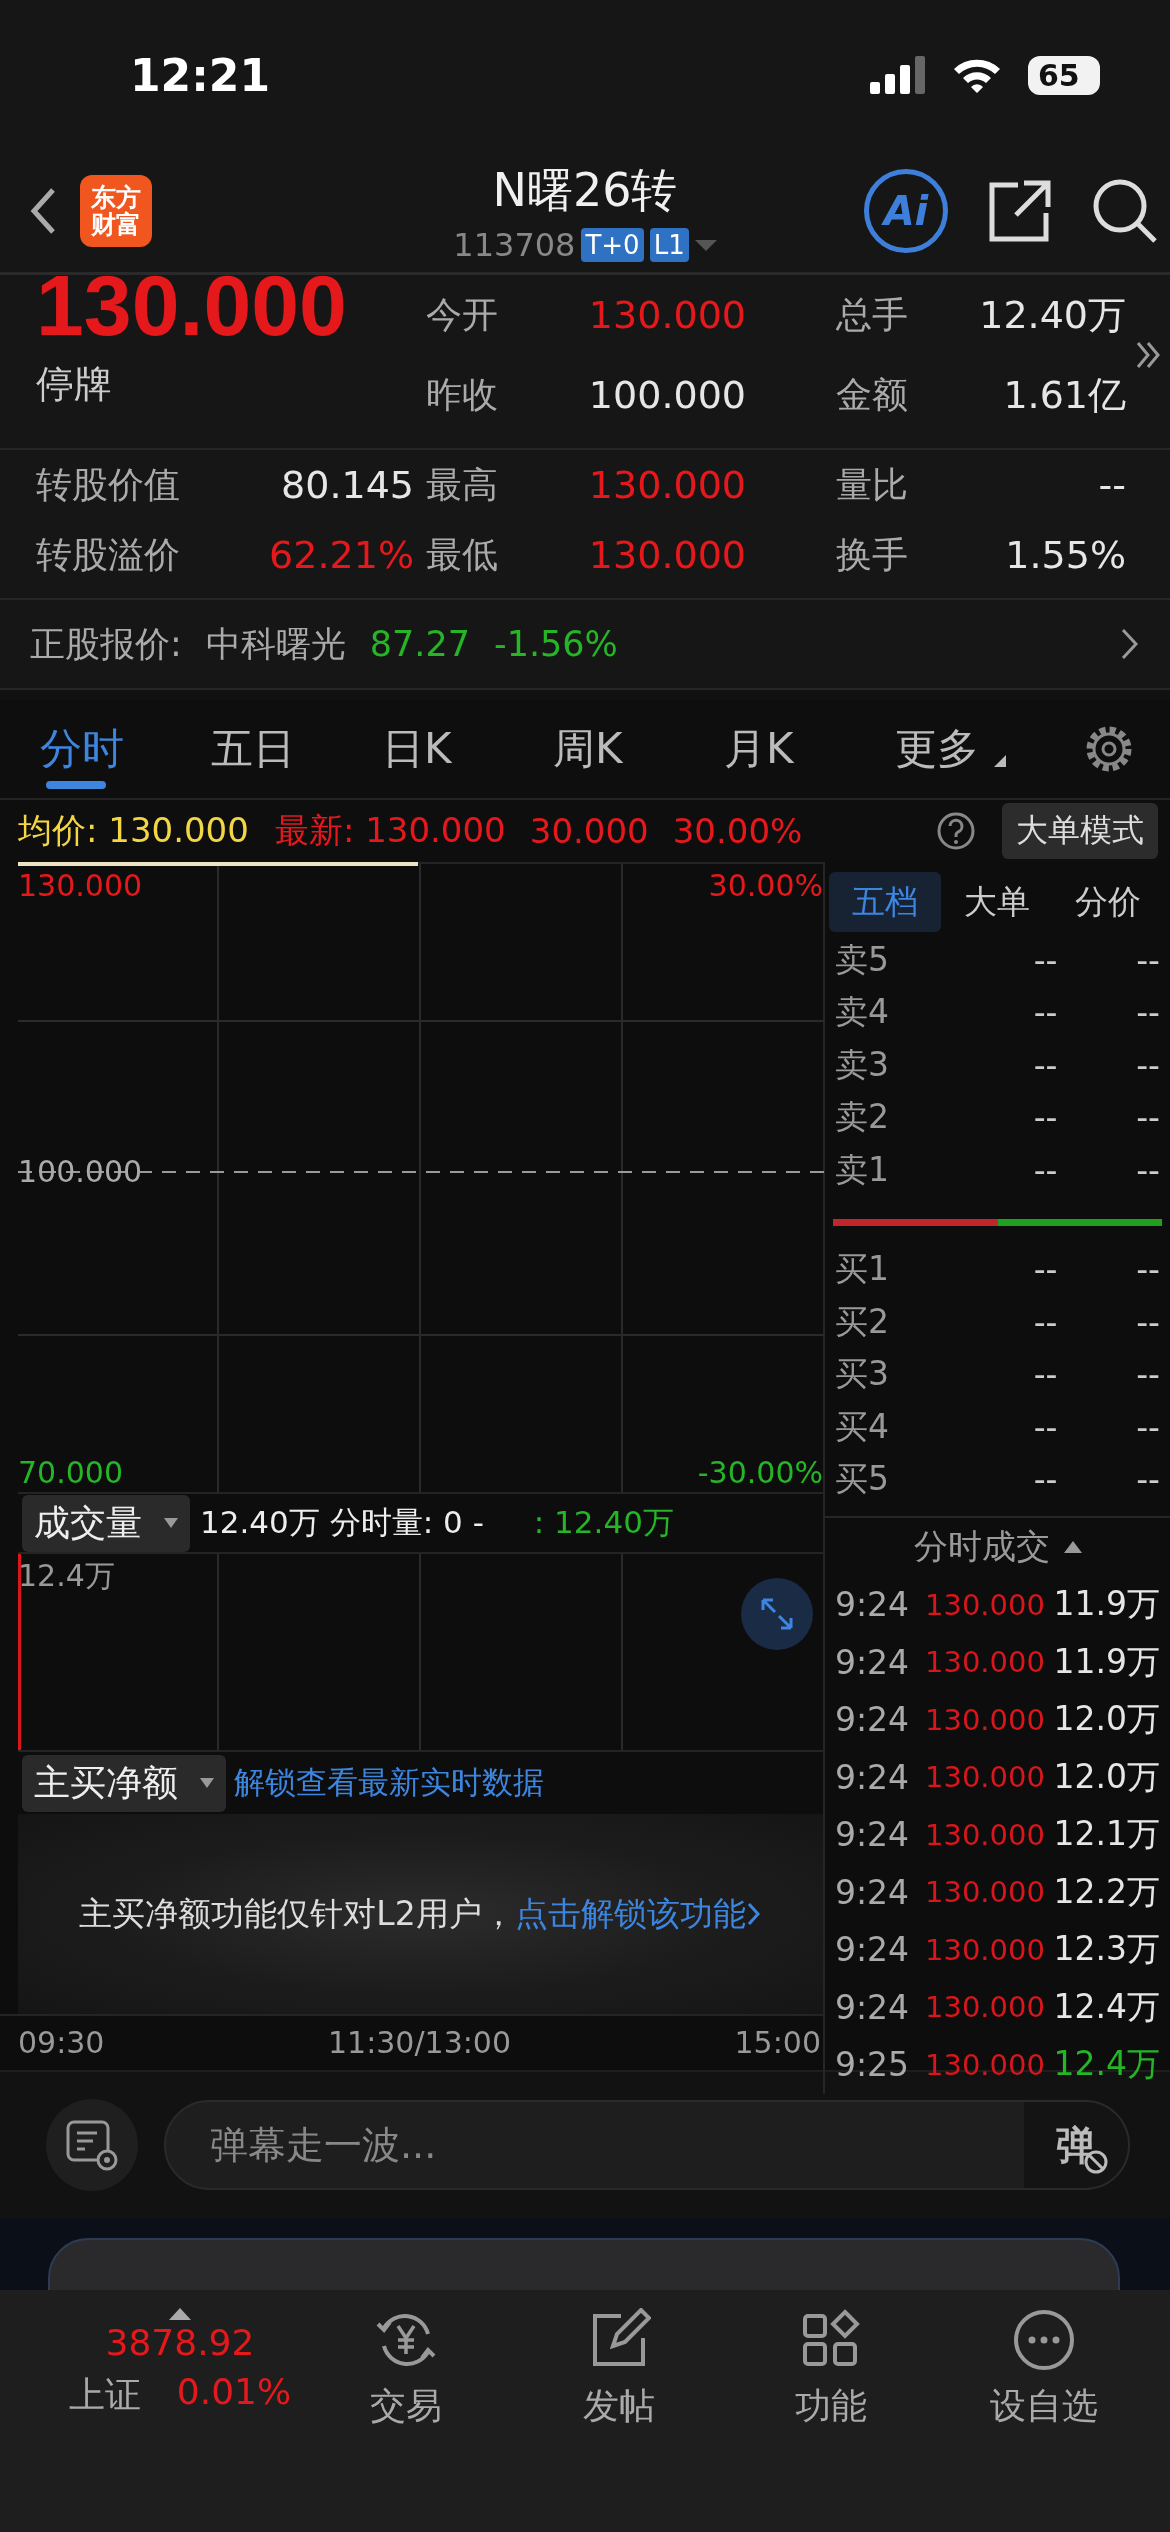  I want to click on signal-icon, so click(898, 75).